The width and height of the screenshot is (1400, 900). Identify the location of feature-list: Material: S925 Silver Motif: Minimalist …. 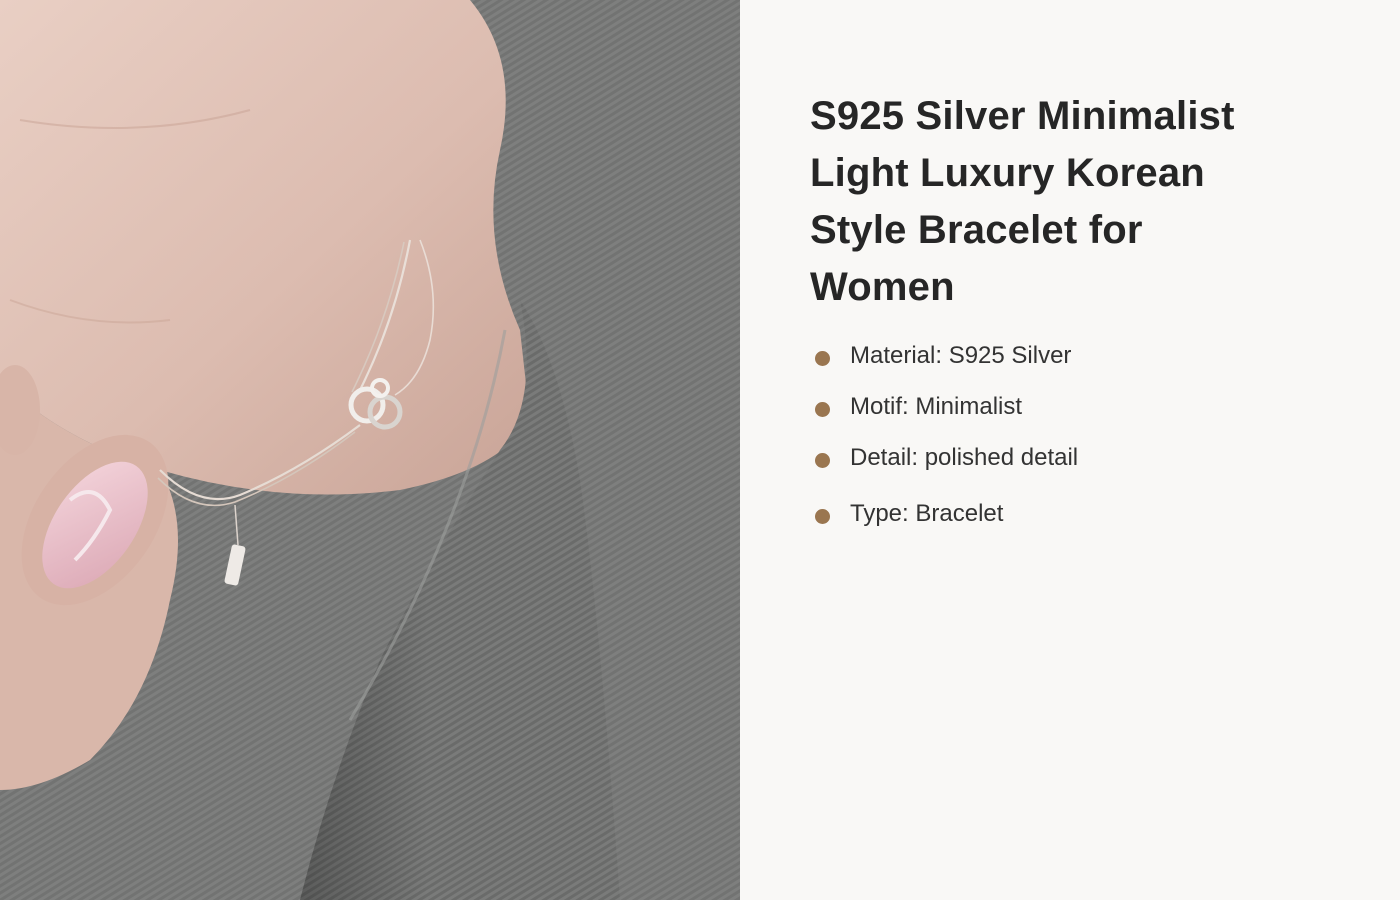
(944, 434).